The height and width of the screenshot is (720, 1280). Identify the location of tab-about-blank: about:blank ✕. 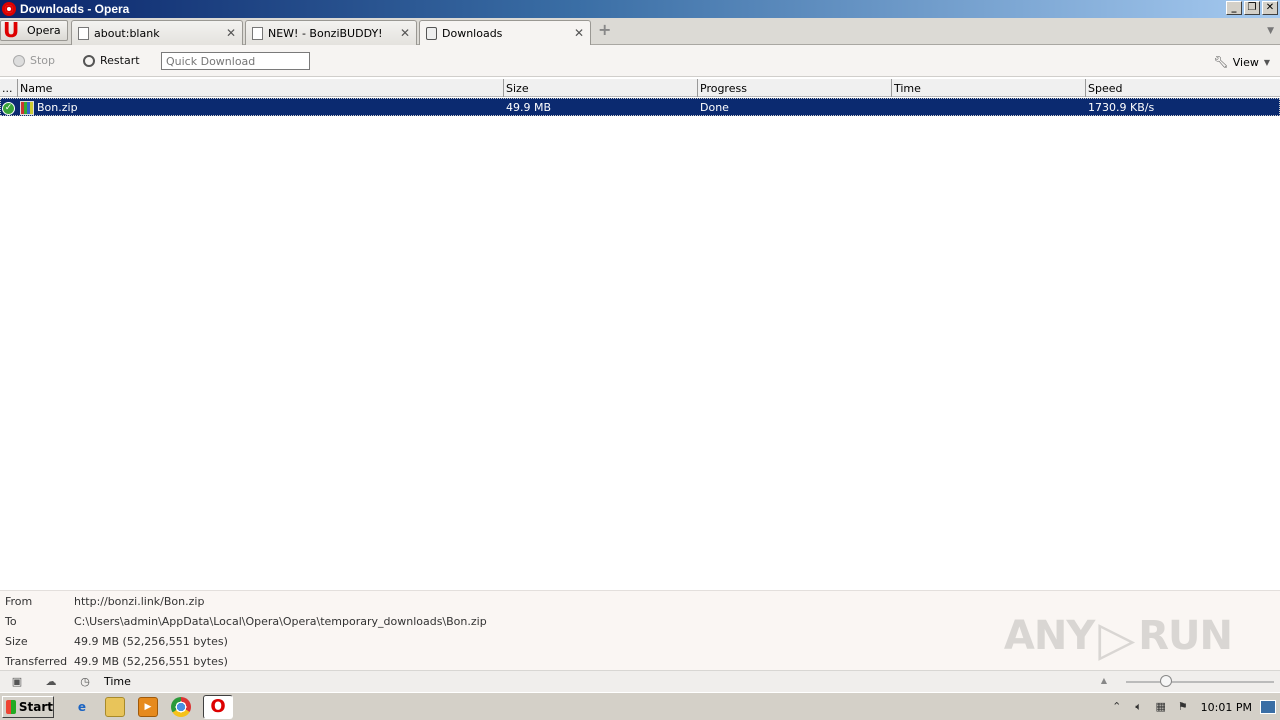
(157, 32).